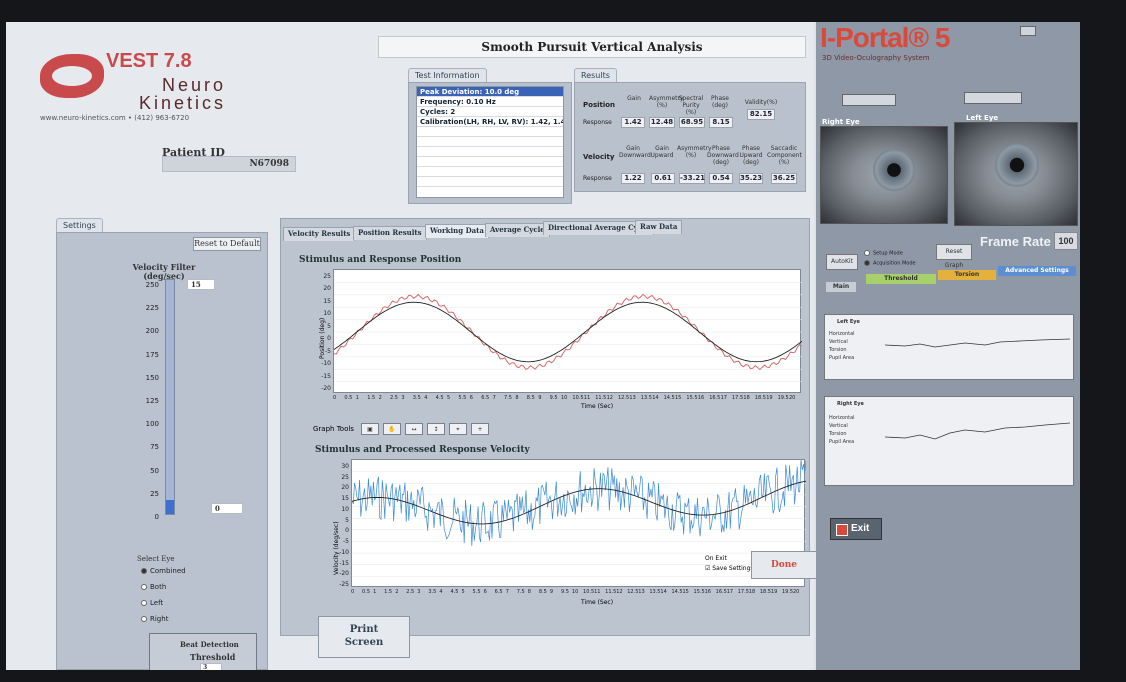 This screenshot has width=1126, height=682. I want to click on radio-dot-icon, so click(867, 263).